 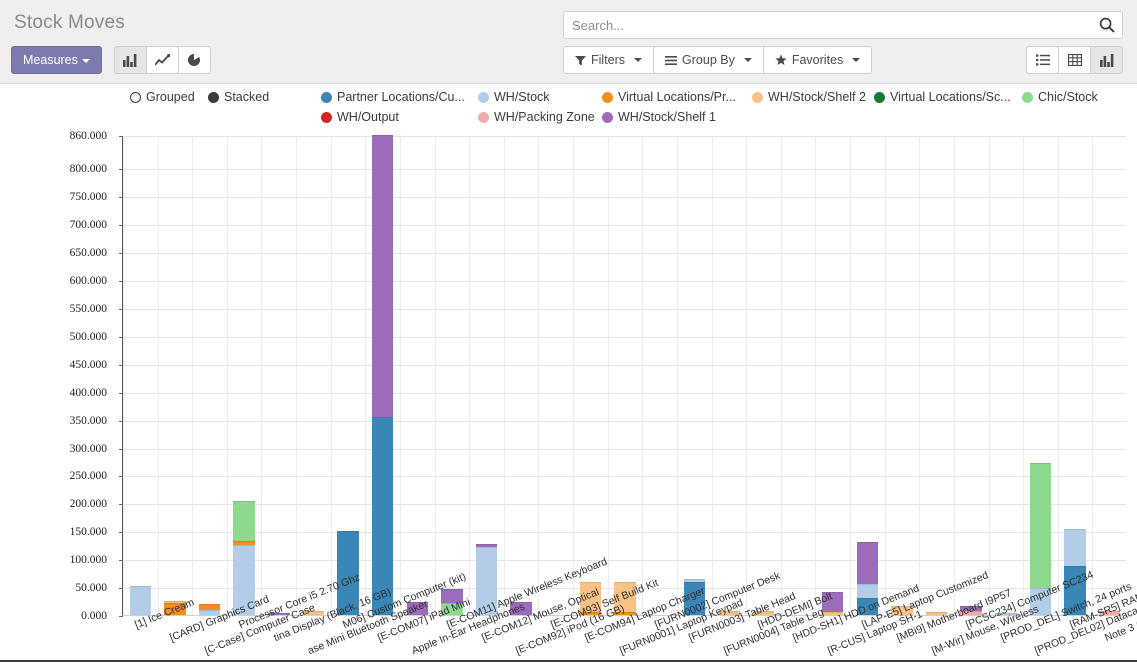 I want to click on legend-item: WH/Stock, so click(x=514, y=97).